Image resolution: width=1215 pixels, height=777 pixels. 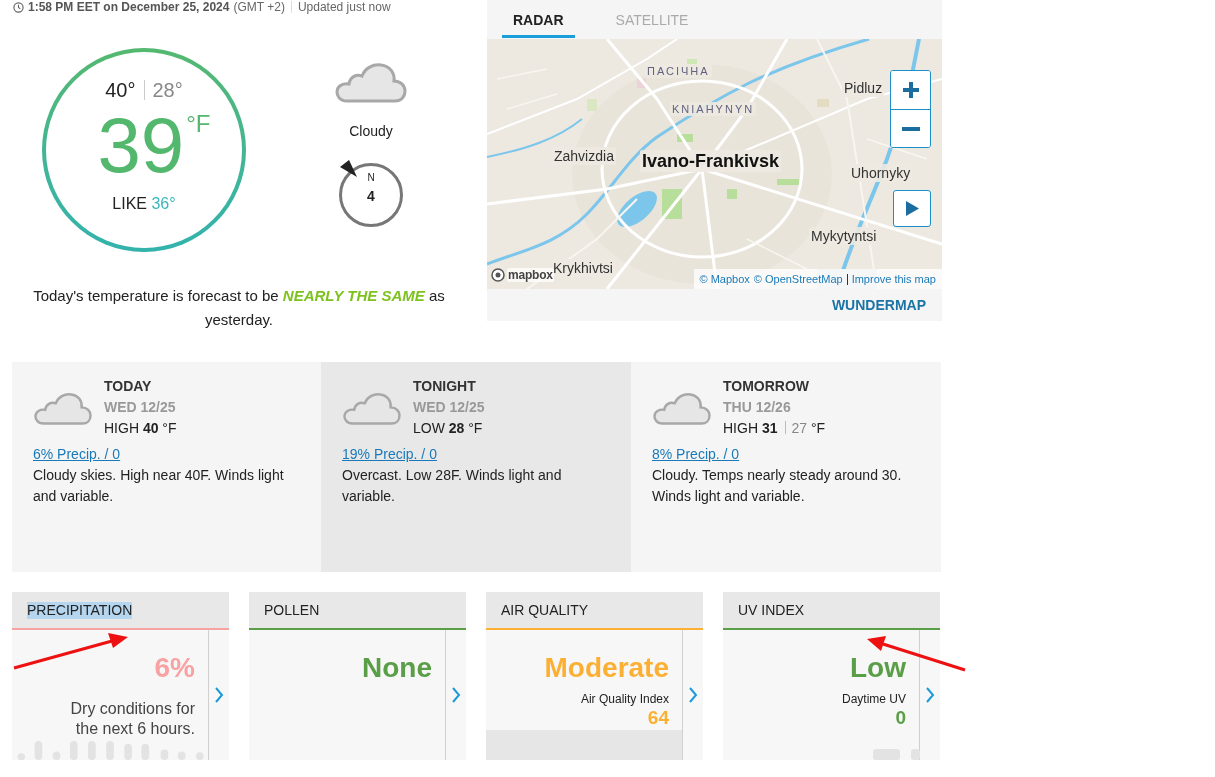 What do you see at coordinates (878, 305) in the screenshot?
I see `wundermap-link: WUNDERMAP` at bounding box center [878, 305].